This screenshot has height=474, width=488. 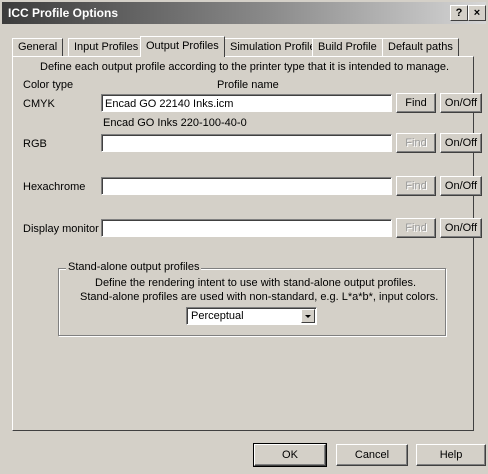 I want to click on cmyk-label: CMYK, so click(x=39, y=104).